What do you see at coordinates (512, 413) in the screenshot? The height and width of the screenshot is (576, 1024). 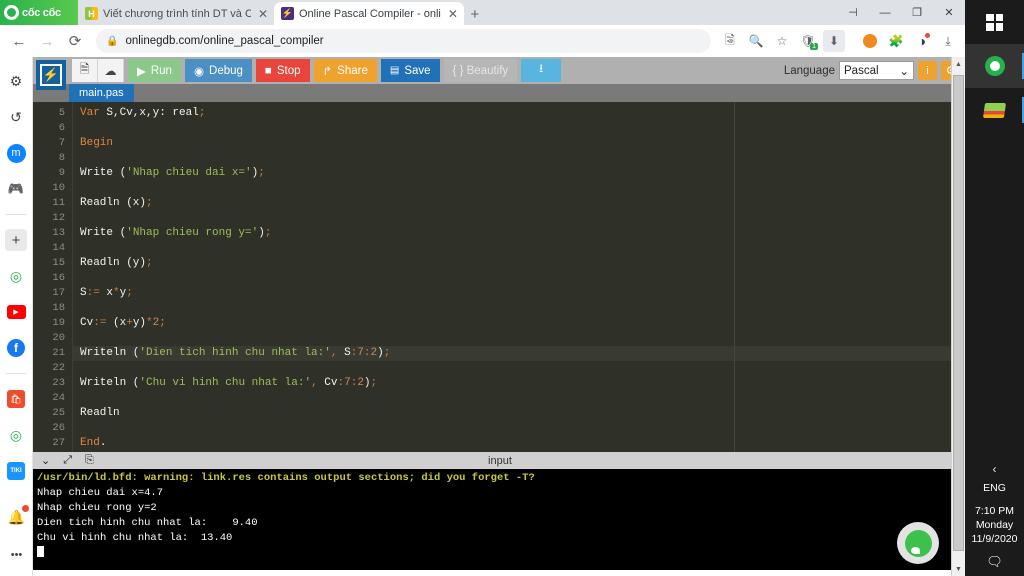 I see `code-line: Readln` at bounding box center [512, 413].